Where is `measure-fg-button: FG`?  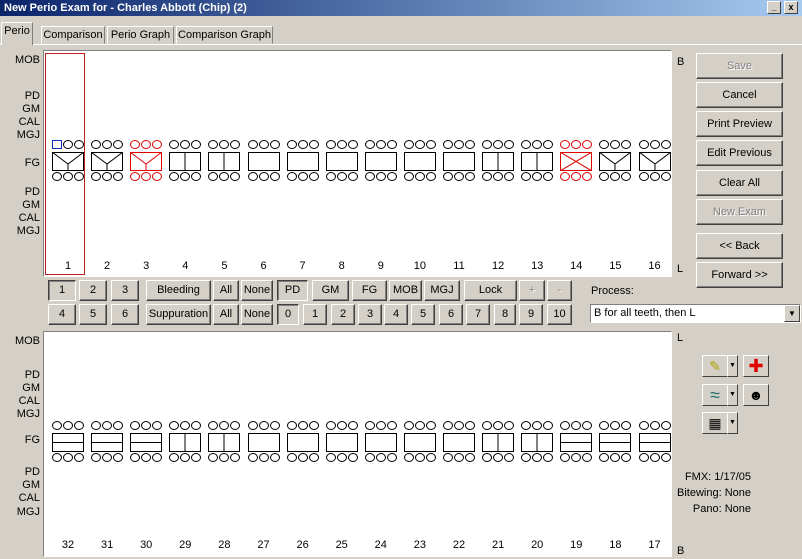 measure-fg-button: FG is located at coordinates (369, 290).